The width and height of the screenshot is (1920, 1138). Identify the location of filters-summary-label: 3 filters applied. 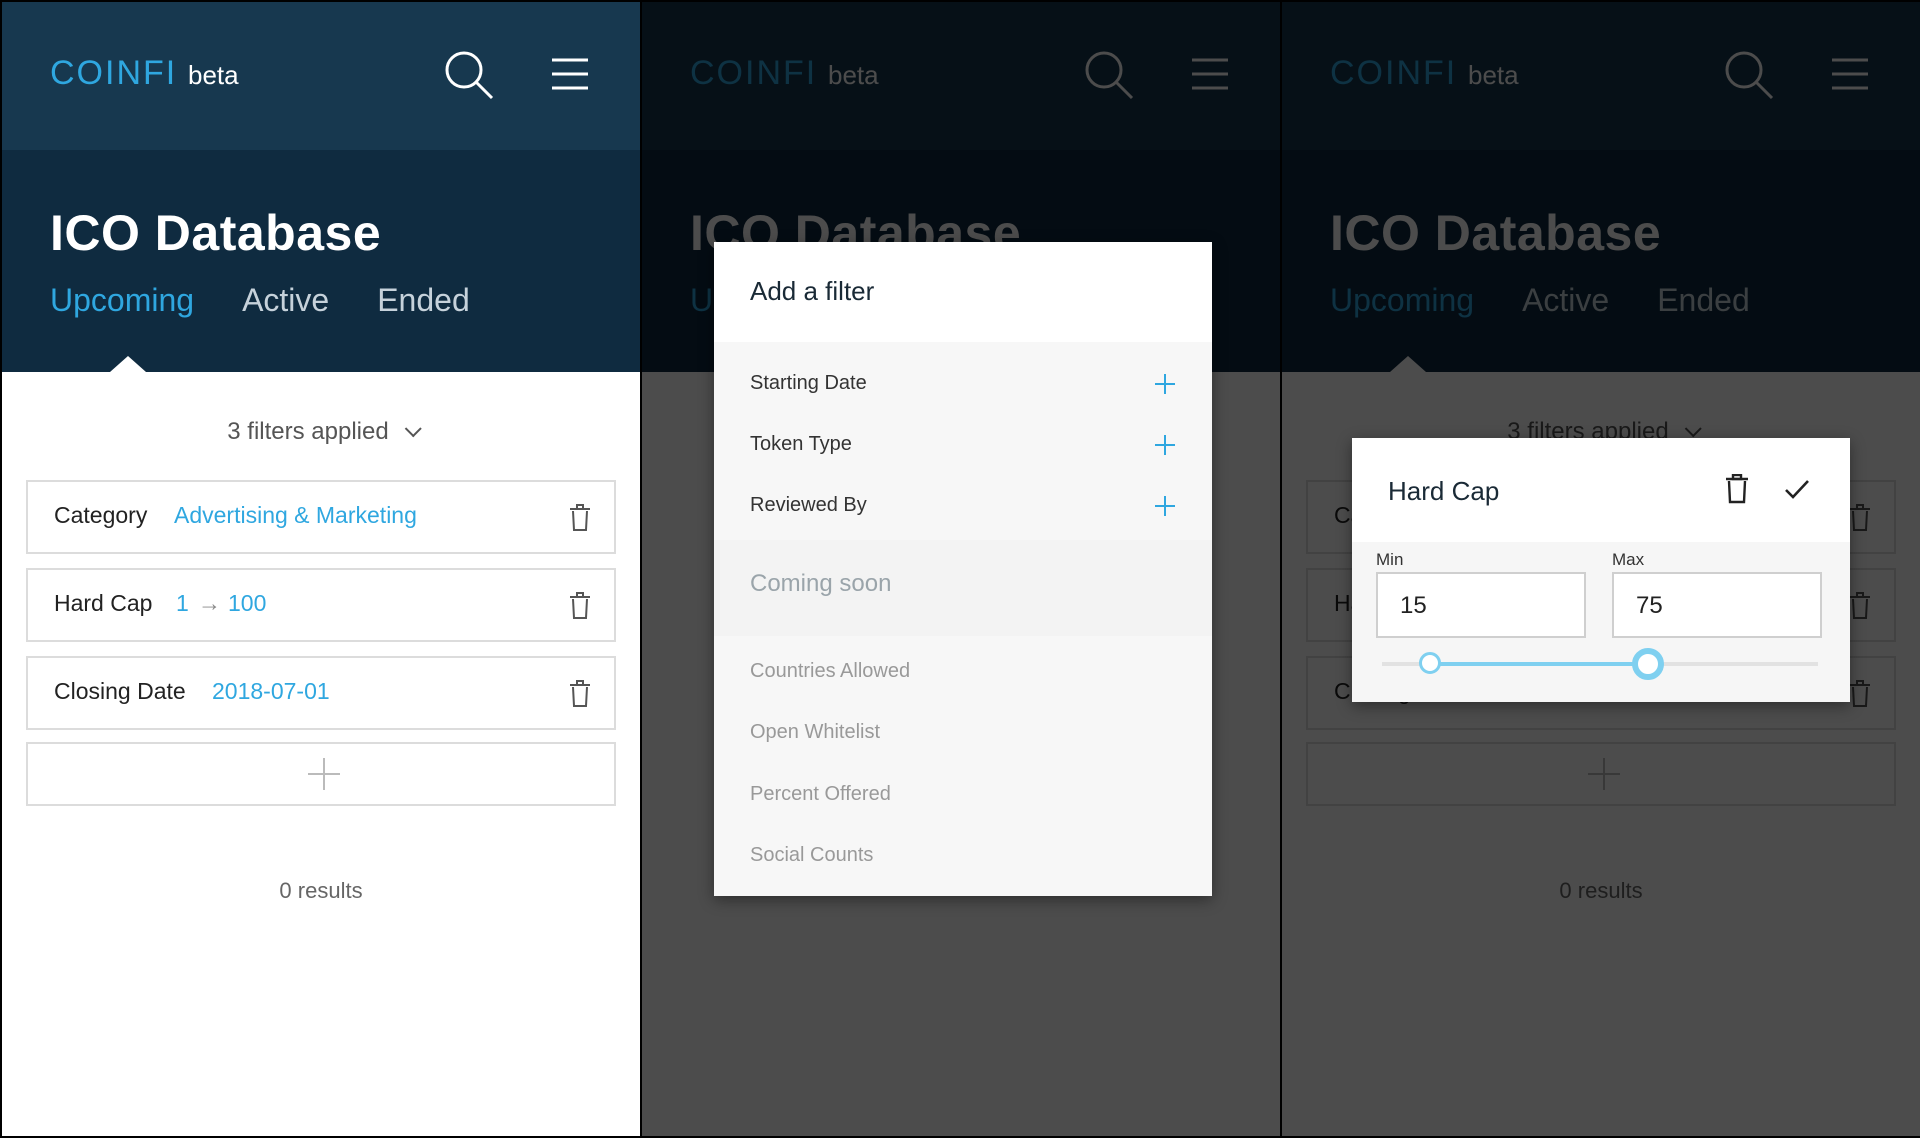
(308, 431).